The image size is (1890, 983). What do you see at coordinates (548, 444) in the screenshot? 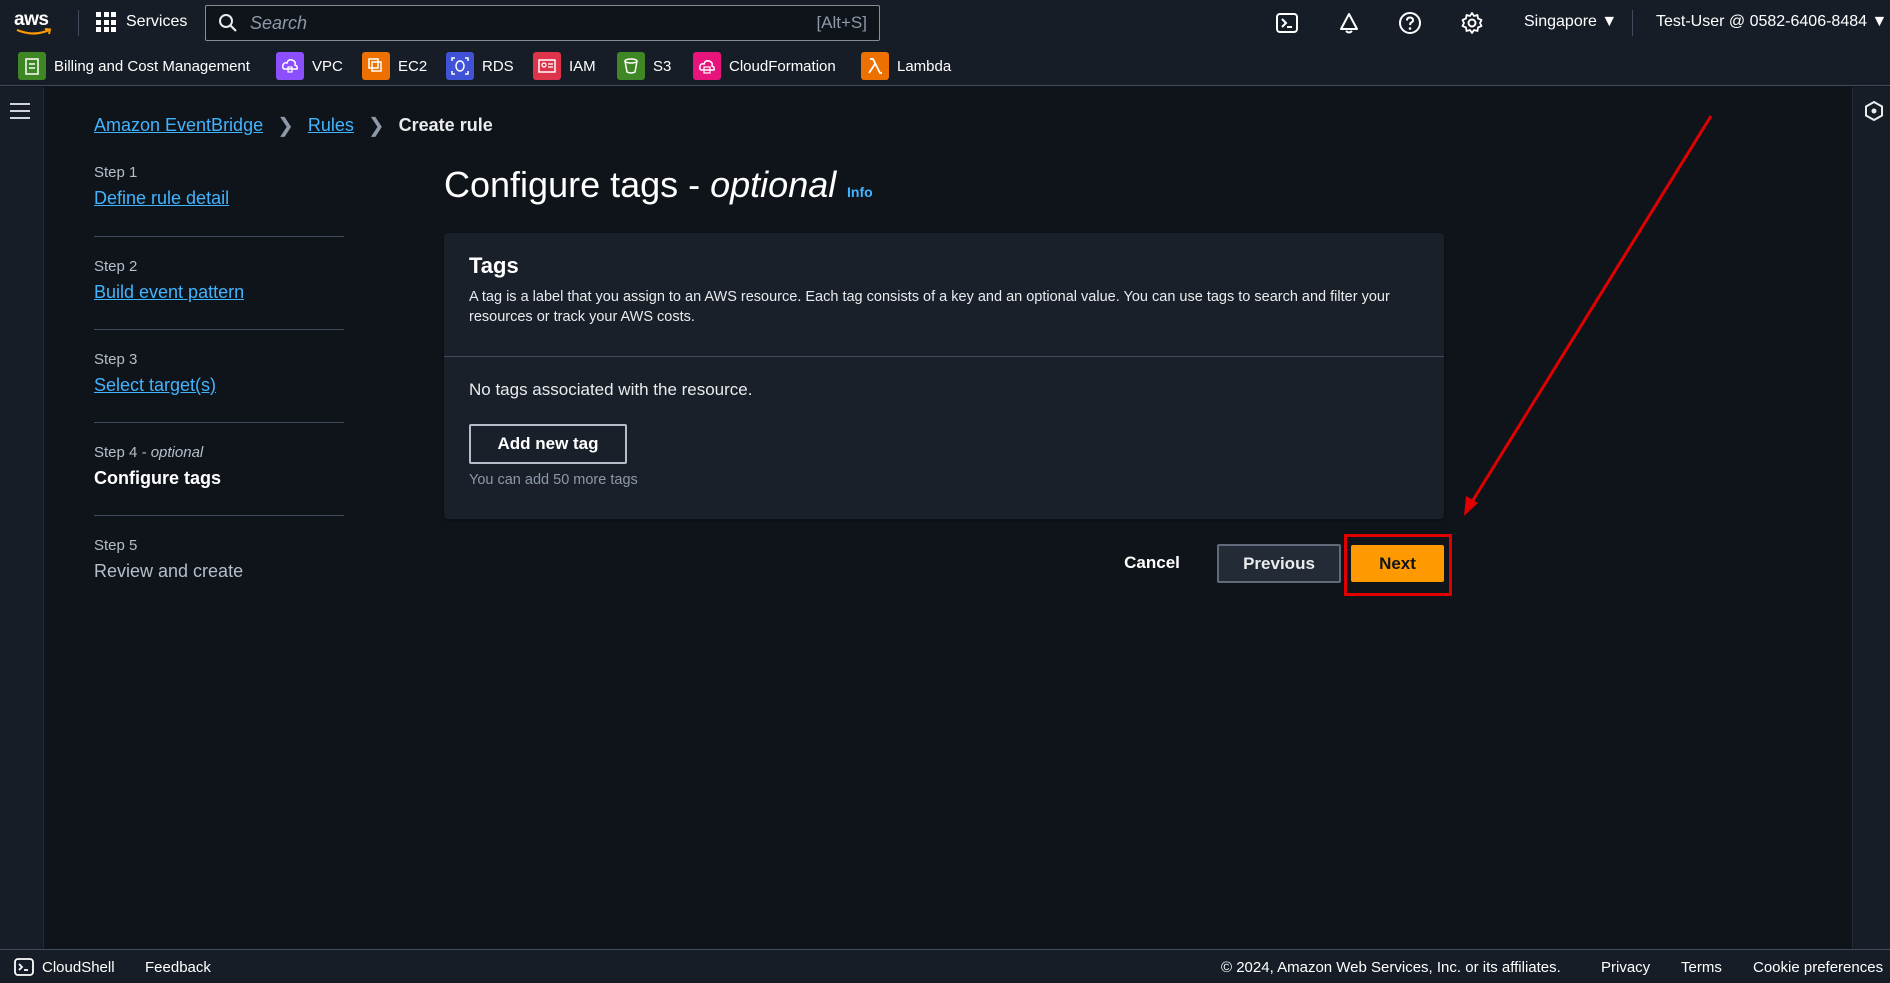
I see `add-new-tag-button: Add new tag` at bounding box center [548, 444].